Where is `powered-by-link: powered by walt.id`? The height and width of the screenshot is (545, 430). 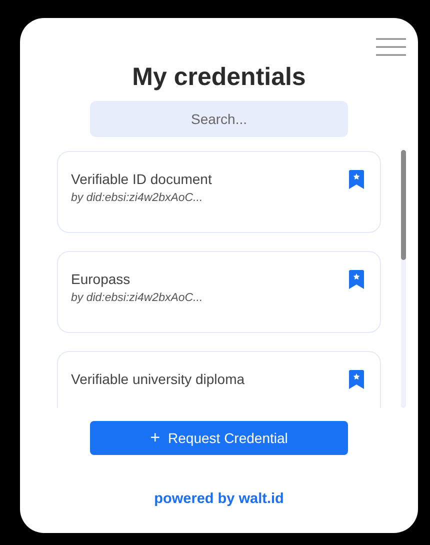
powered-by-link: powered by walt.id is located at coordinates (219, 499).